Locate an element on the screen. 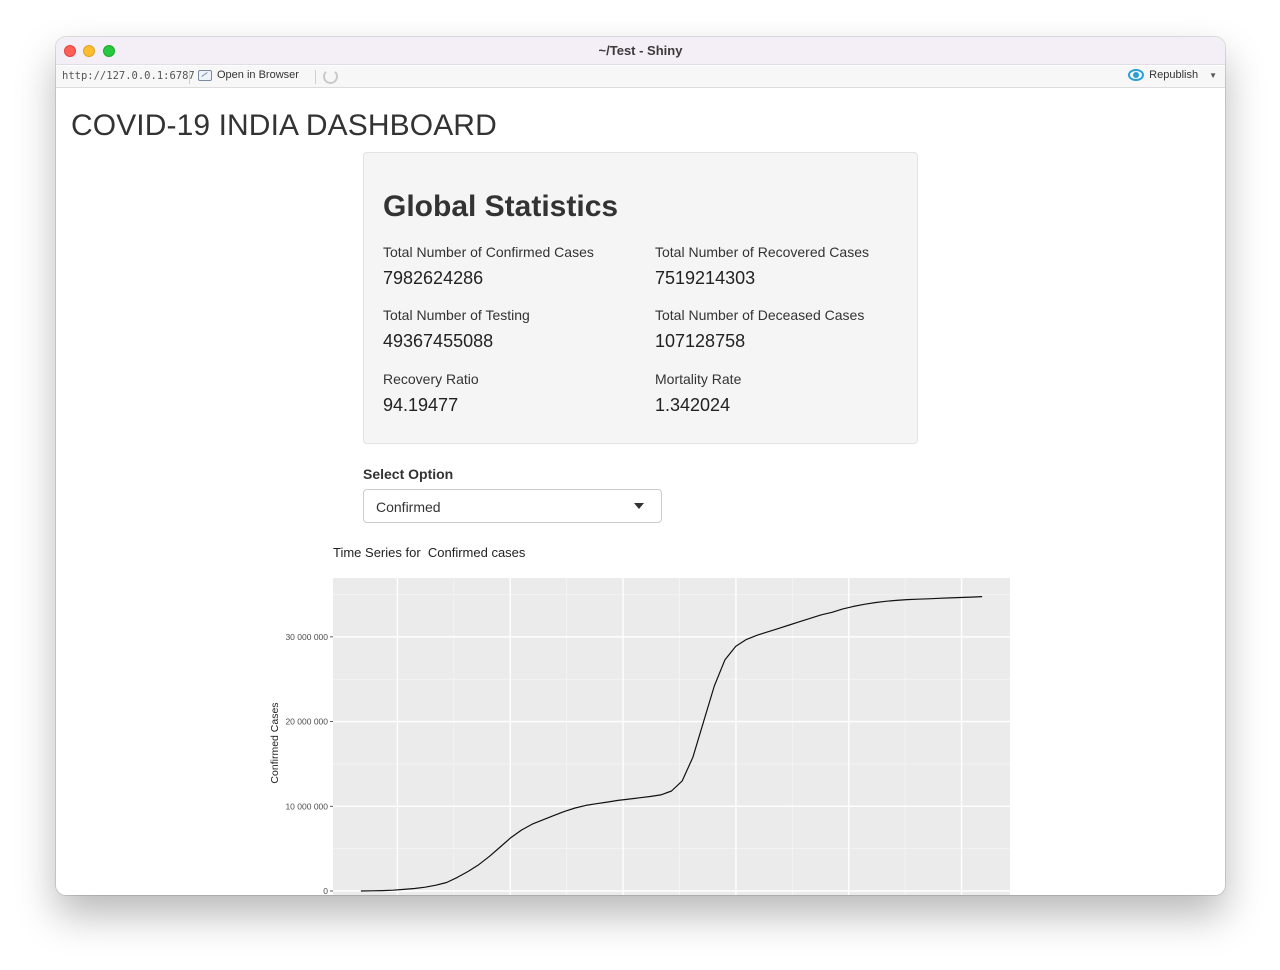 This screenshot has width=1280, height=970. window-title: ~/Test - Shiny is located at coordinates (640, 50).